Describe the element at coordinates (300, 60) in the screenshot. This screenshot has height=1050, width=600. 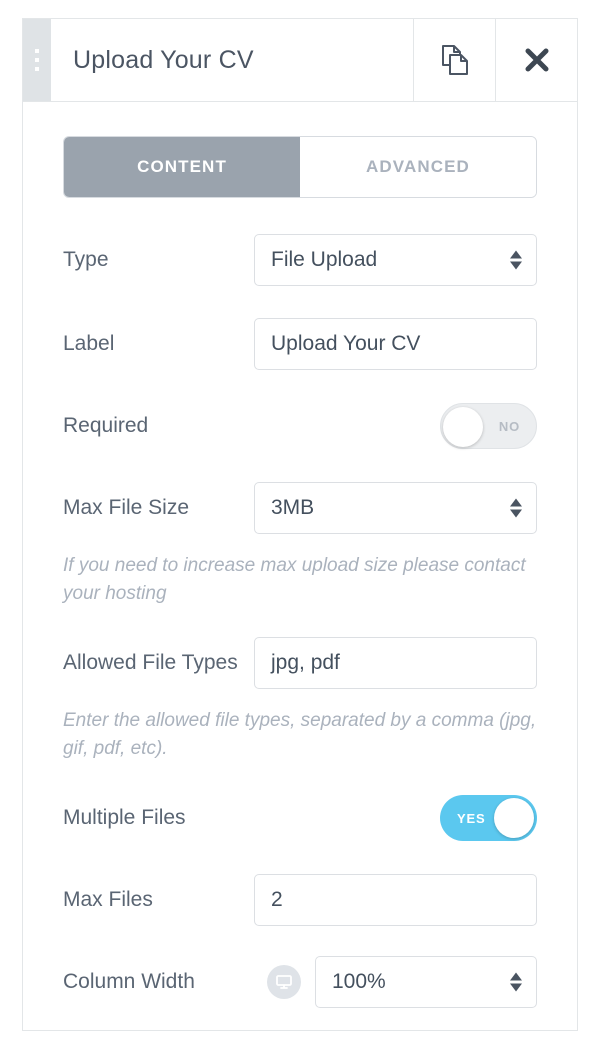
I see `panel-header: Upload Your CV` at that location.